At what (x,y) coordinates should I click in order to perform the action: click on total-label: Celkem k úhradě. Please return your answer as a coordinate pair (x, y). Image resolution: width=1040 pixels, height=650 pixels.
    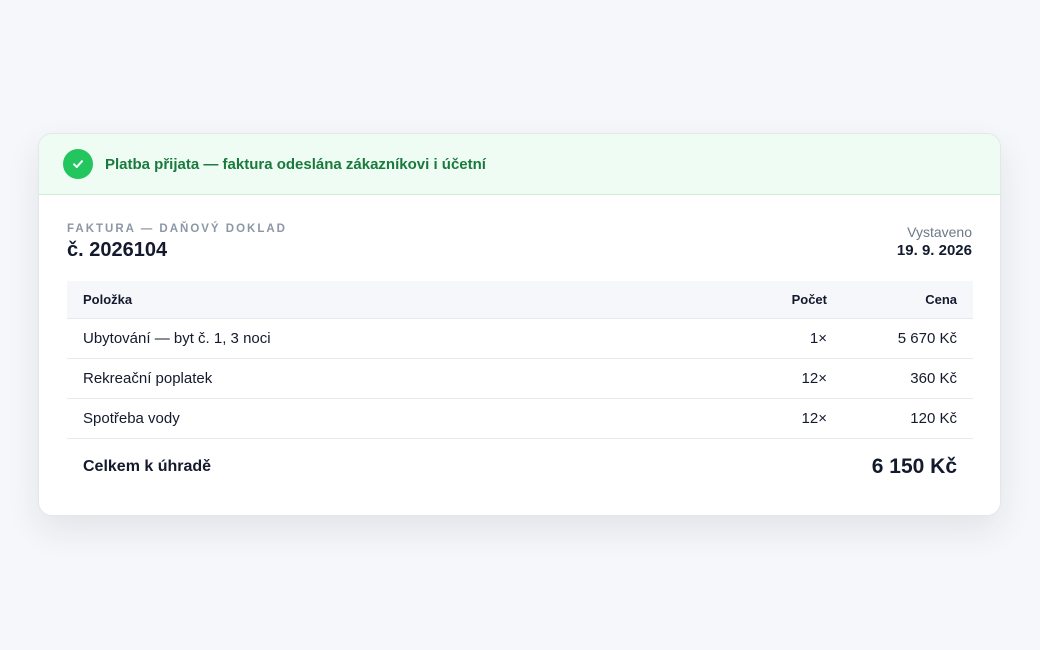
    Looking at the image, I should click on (147, 466).